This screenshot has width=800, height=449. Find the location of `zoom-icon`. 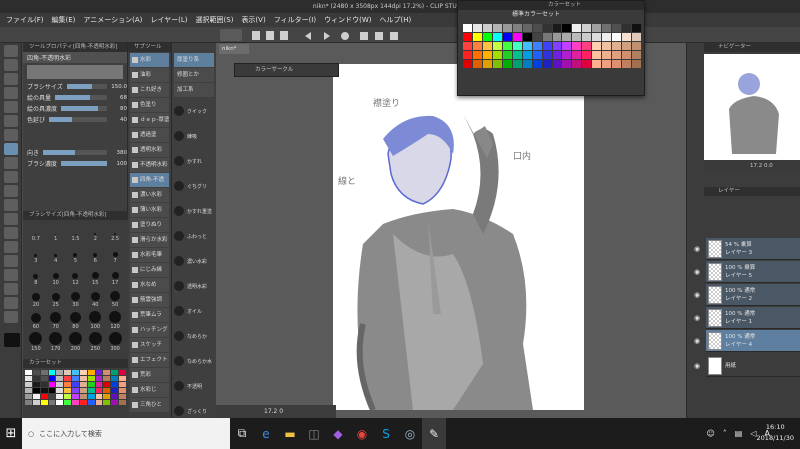

zoom-icon is located at coordinates (11, 51).